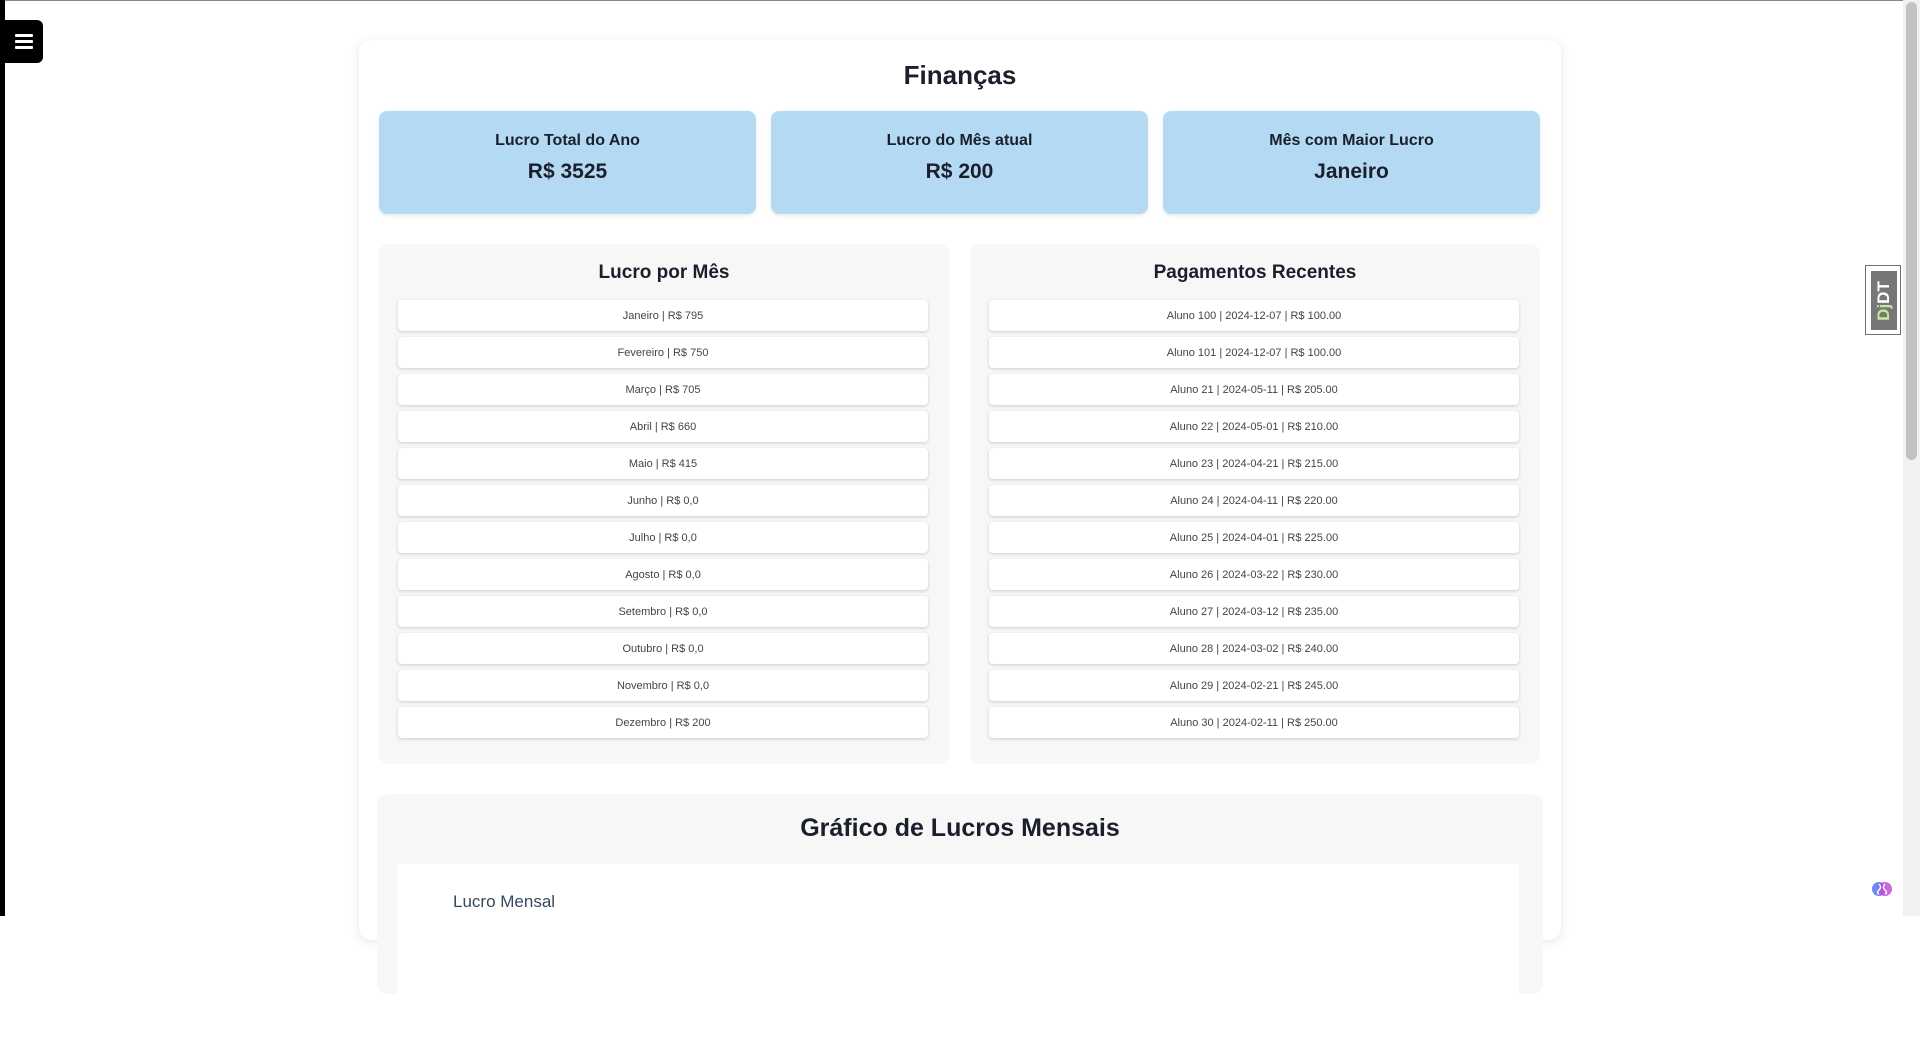 The image size is (1920, 1064). I want to click on djdt-label-dj: Dj, so click(1884, 312).